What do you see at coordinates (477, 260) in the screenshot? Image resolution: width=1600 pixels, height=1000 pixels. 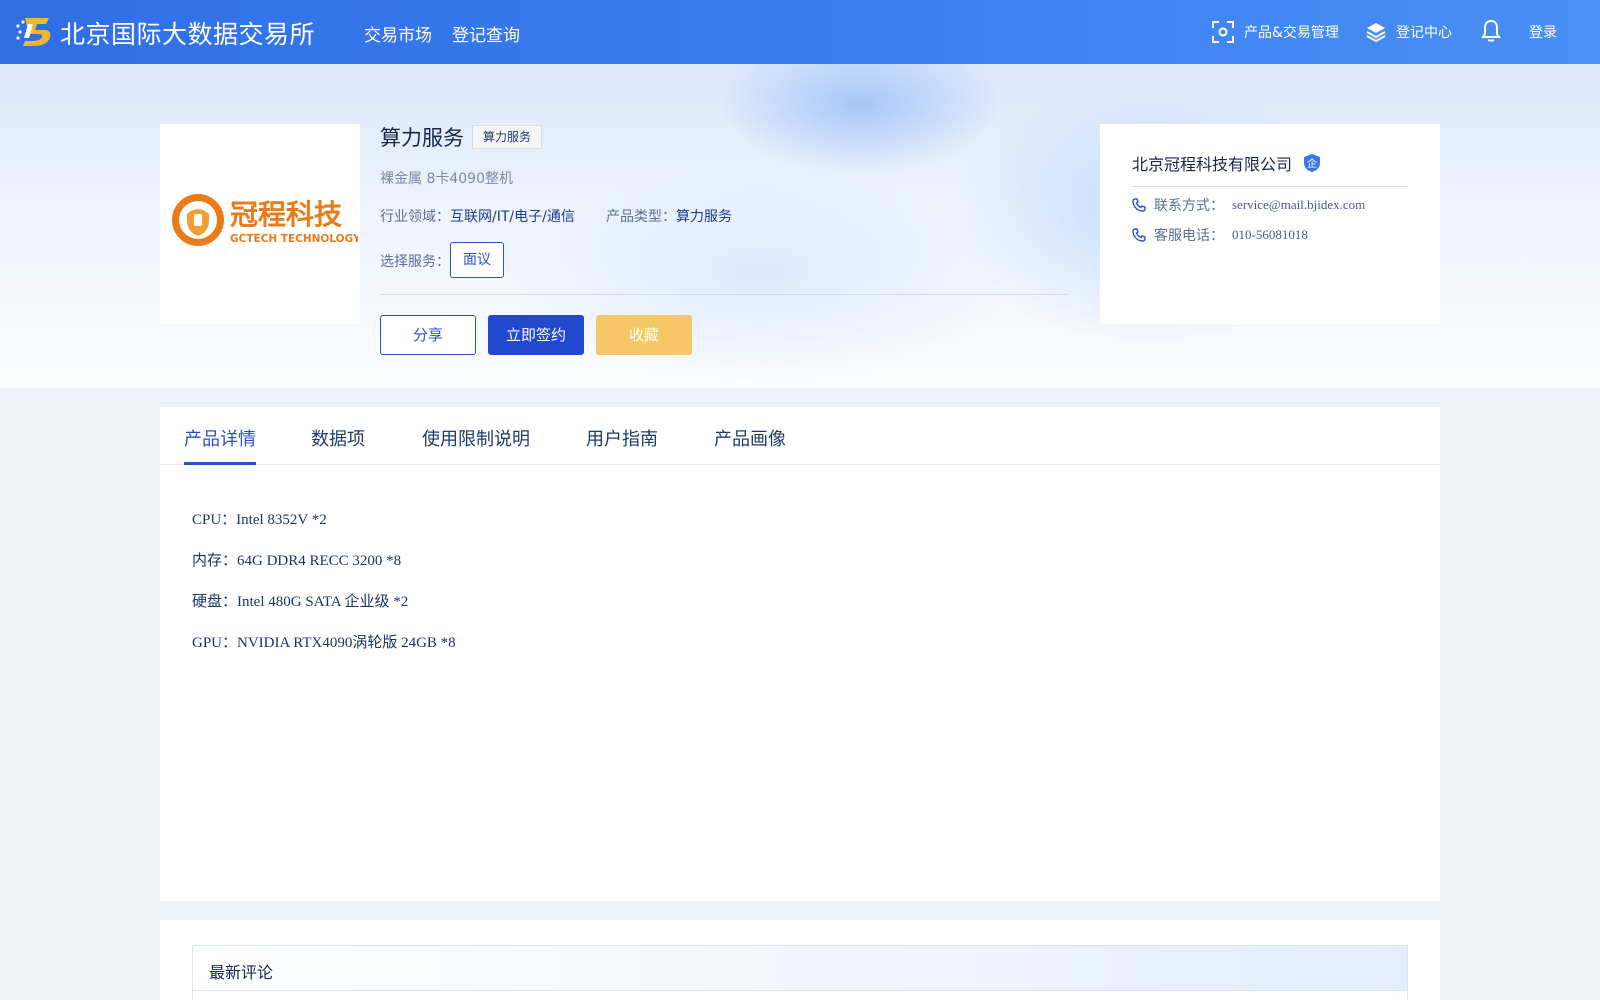 I see `service-option-negotiable: 面议` at bounding box center [477, 260].